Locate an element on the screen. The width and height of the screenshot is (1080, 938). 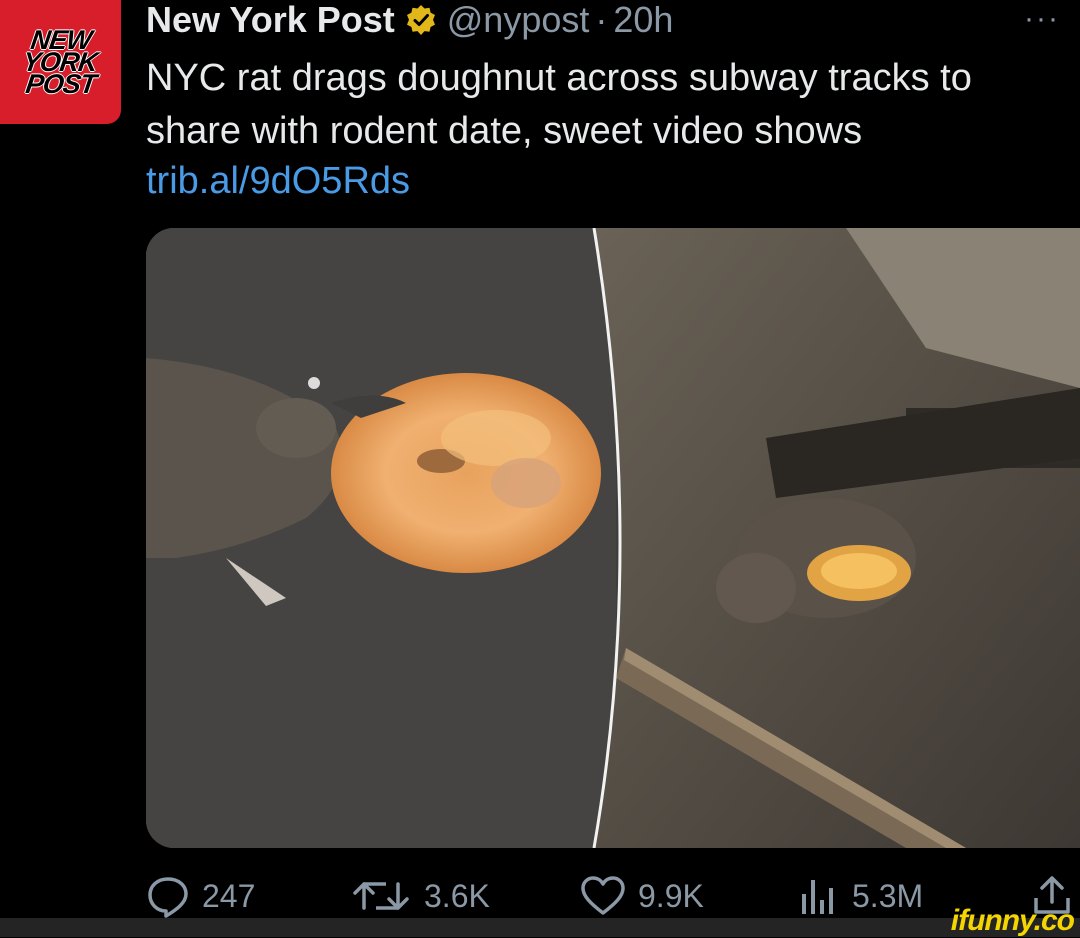
views-button: 5.3M is located at coordinates (859, 896).